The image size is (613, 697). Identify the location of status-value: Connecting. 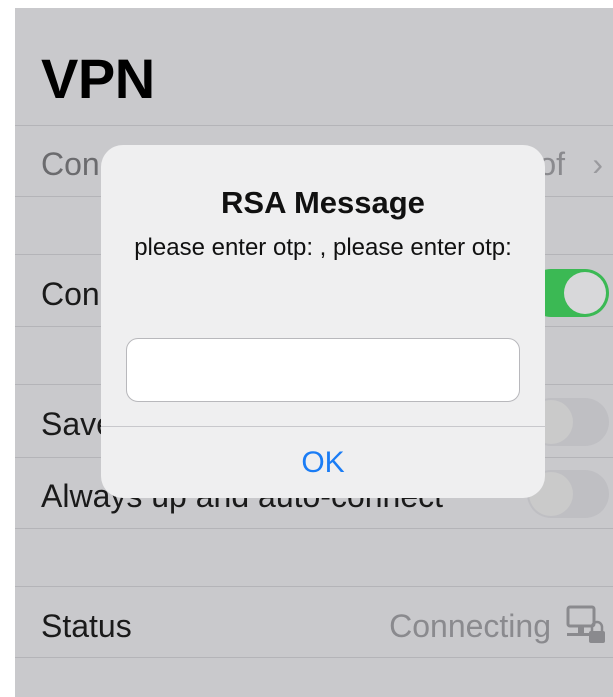
(470, 626).